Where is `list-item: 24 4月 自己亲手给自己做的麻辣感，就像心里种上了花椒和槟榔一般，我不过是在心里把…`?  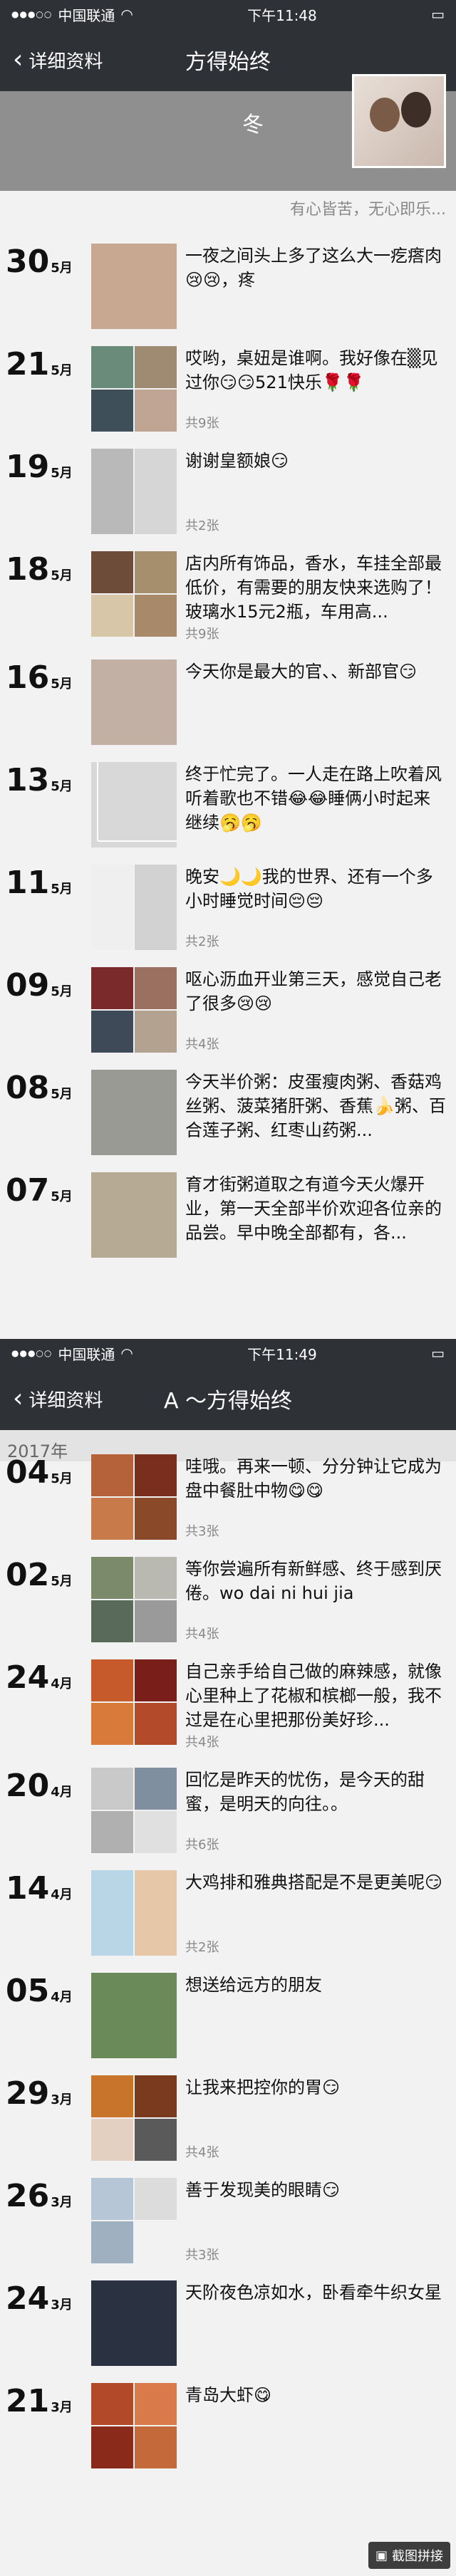 list-item: 24 4月 自己亲手给自己做的麻辣感，就像心里种上了花椒和槟榔一般，我不过是在心里把… is located at coordinates (228, 1705).